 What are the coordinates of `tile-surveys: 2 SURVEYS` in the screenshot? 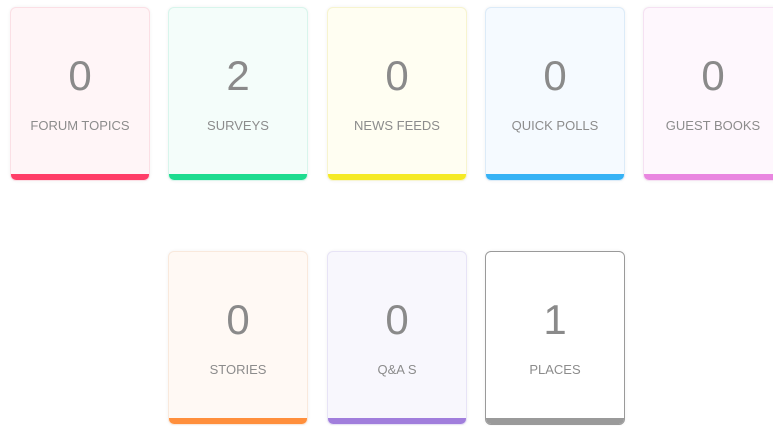 It's located at (238, 94).